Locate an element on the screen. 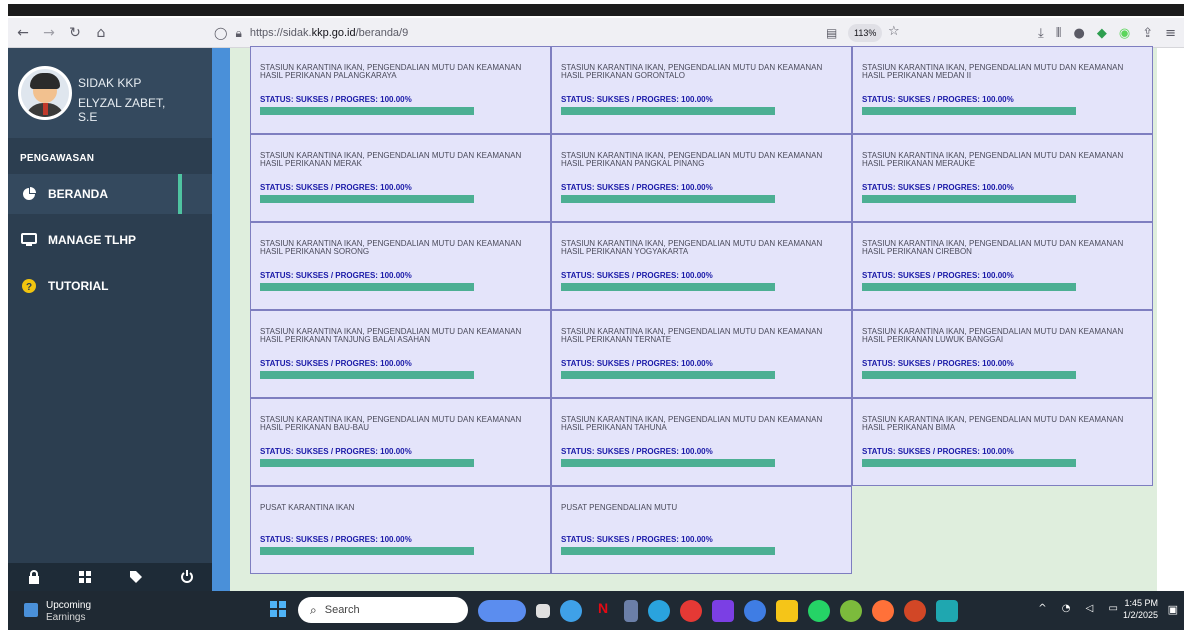 The height and width of the screenshot is (630, 1192). weather-widget: Upcoming Earnings is located at coordinates (59, 610).